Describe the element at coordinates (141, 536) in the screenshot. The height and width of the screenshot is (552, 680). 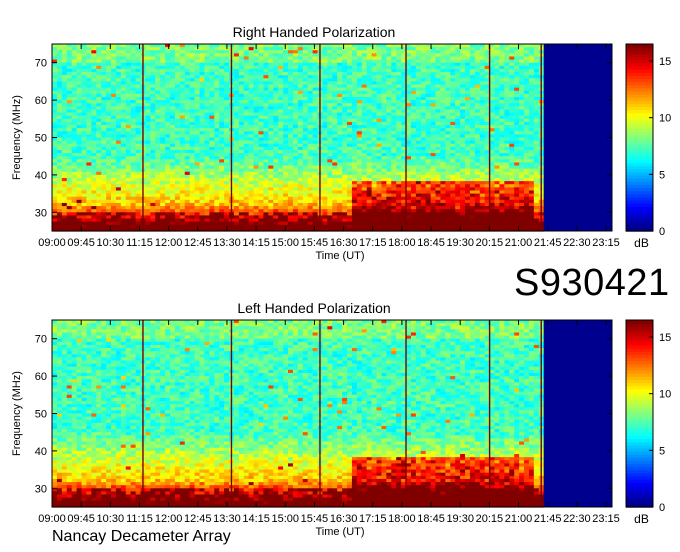
I see `footer-label: Nancay Decameter Array` at that location.